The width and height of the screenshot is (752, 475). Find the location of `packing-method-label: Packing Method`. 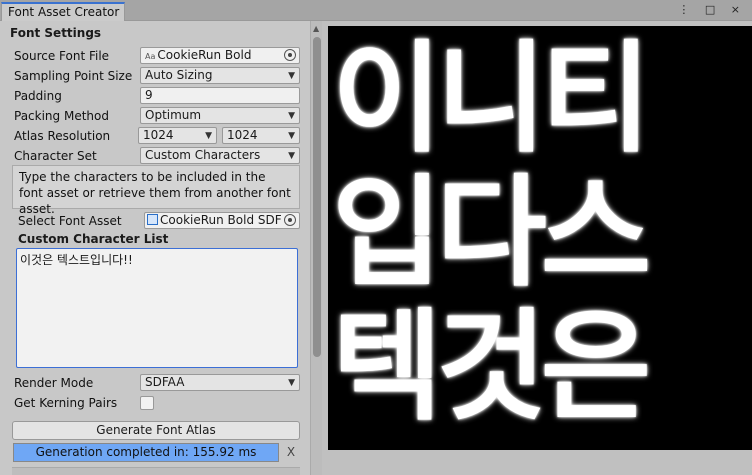

packing-method-label: Packing Method is located at coordinates (61, 116).